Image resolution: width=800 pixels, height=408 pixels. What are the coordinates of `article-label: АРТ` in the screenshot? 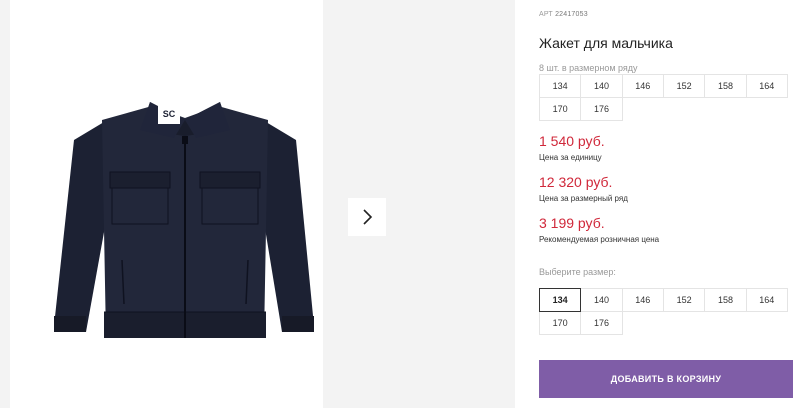 It's located at (546, 14).